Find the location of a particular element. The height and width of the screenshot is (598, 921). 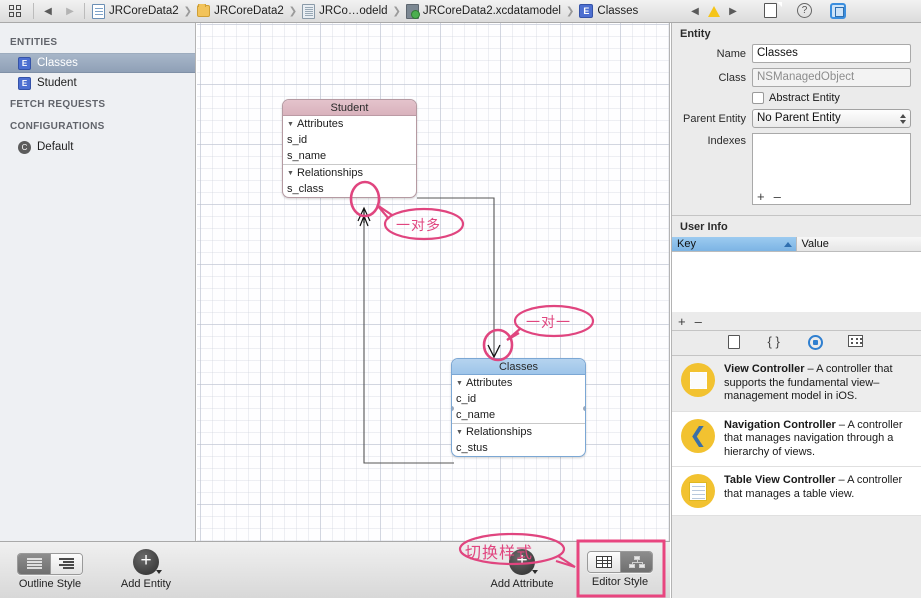

entity-relationship-row: s_class is located at coordinates (349, 189).